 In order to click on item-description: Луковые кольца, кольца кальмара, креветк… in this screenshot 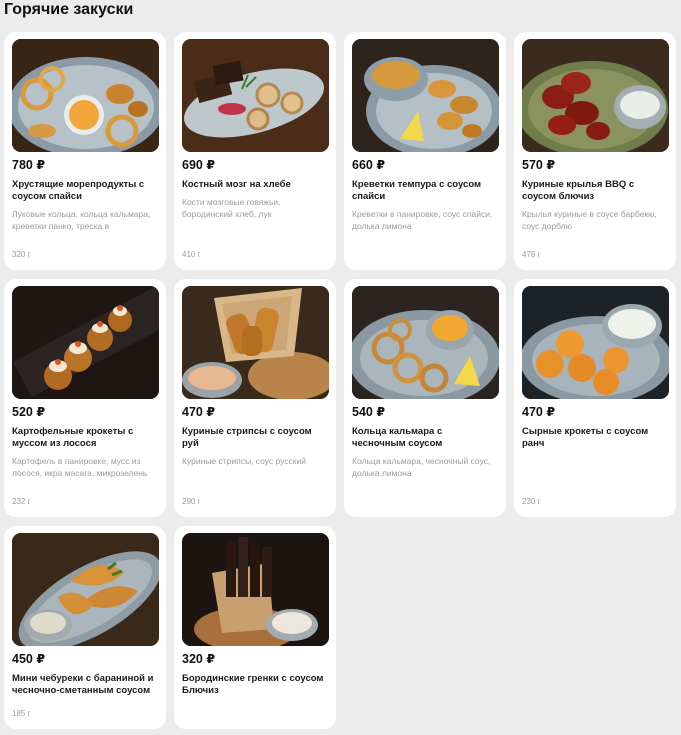, I will do `click(81, 220)`.